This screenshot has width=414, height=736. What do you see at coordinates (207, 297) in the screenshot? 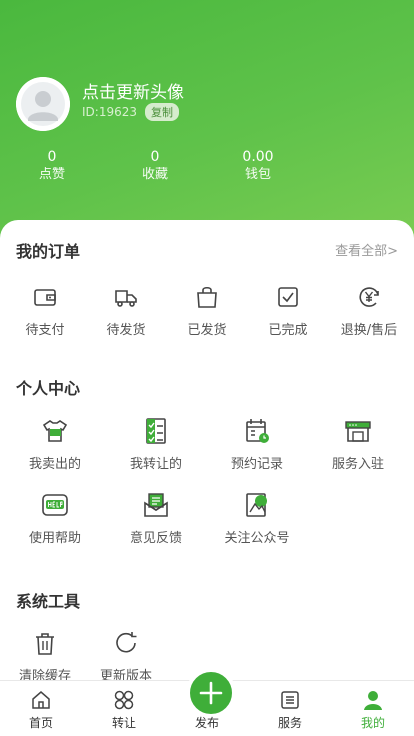
I see `shopping-bag-icon` at bounding box center [207, 297].